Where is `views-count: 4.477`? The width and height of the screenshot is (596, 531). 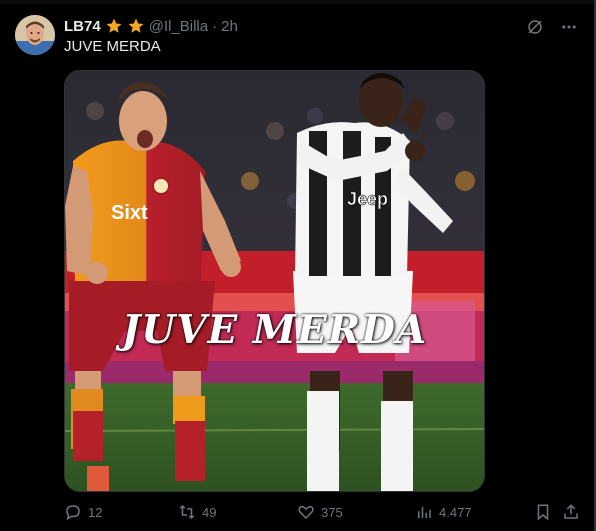 views-count: 4.477 is located at coordinates (455, 512).